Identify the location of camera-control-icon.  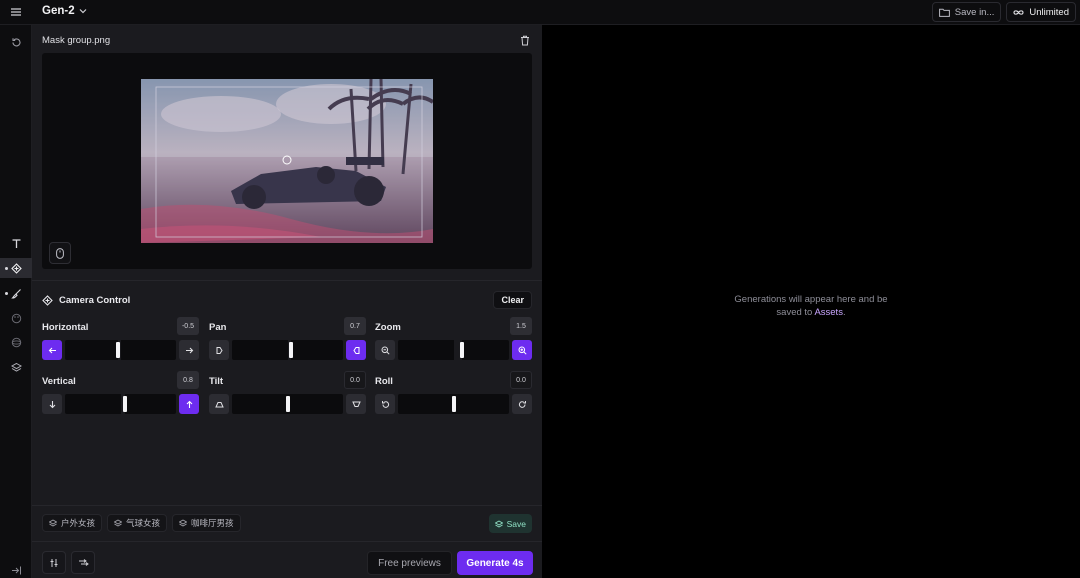
(47, 300).